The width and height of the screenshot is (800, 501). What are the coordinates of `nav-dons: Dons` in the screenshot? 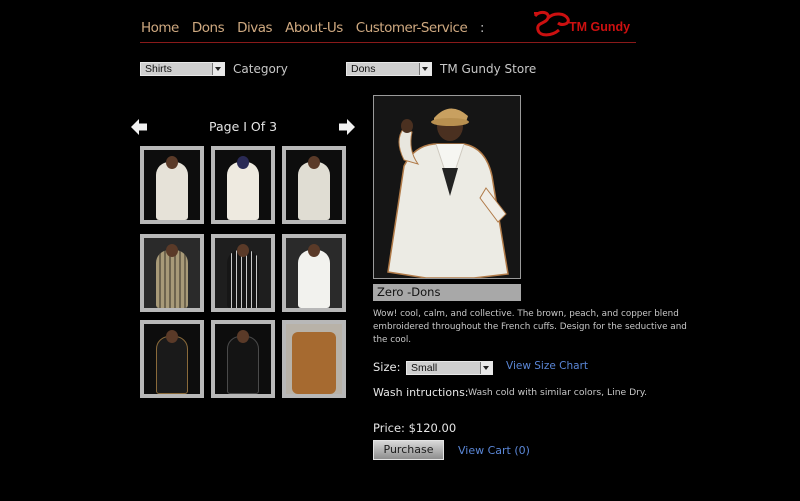 It's located at (208, 28).